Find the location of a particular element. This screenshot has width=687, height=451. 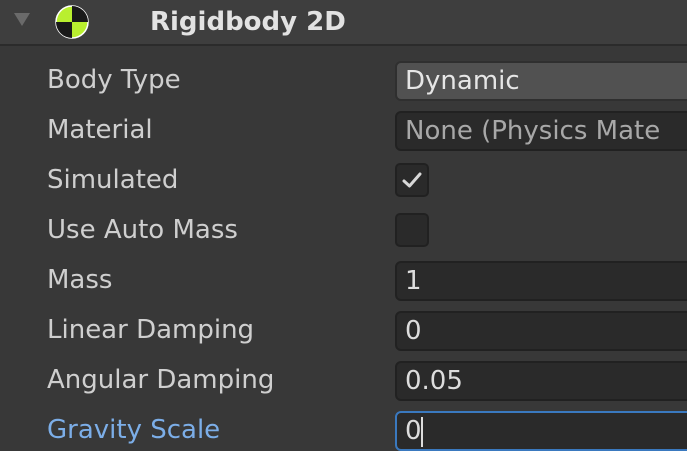

body-type-label: Body Type is located at coordinates (114, 80).